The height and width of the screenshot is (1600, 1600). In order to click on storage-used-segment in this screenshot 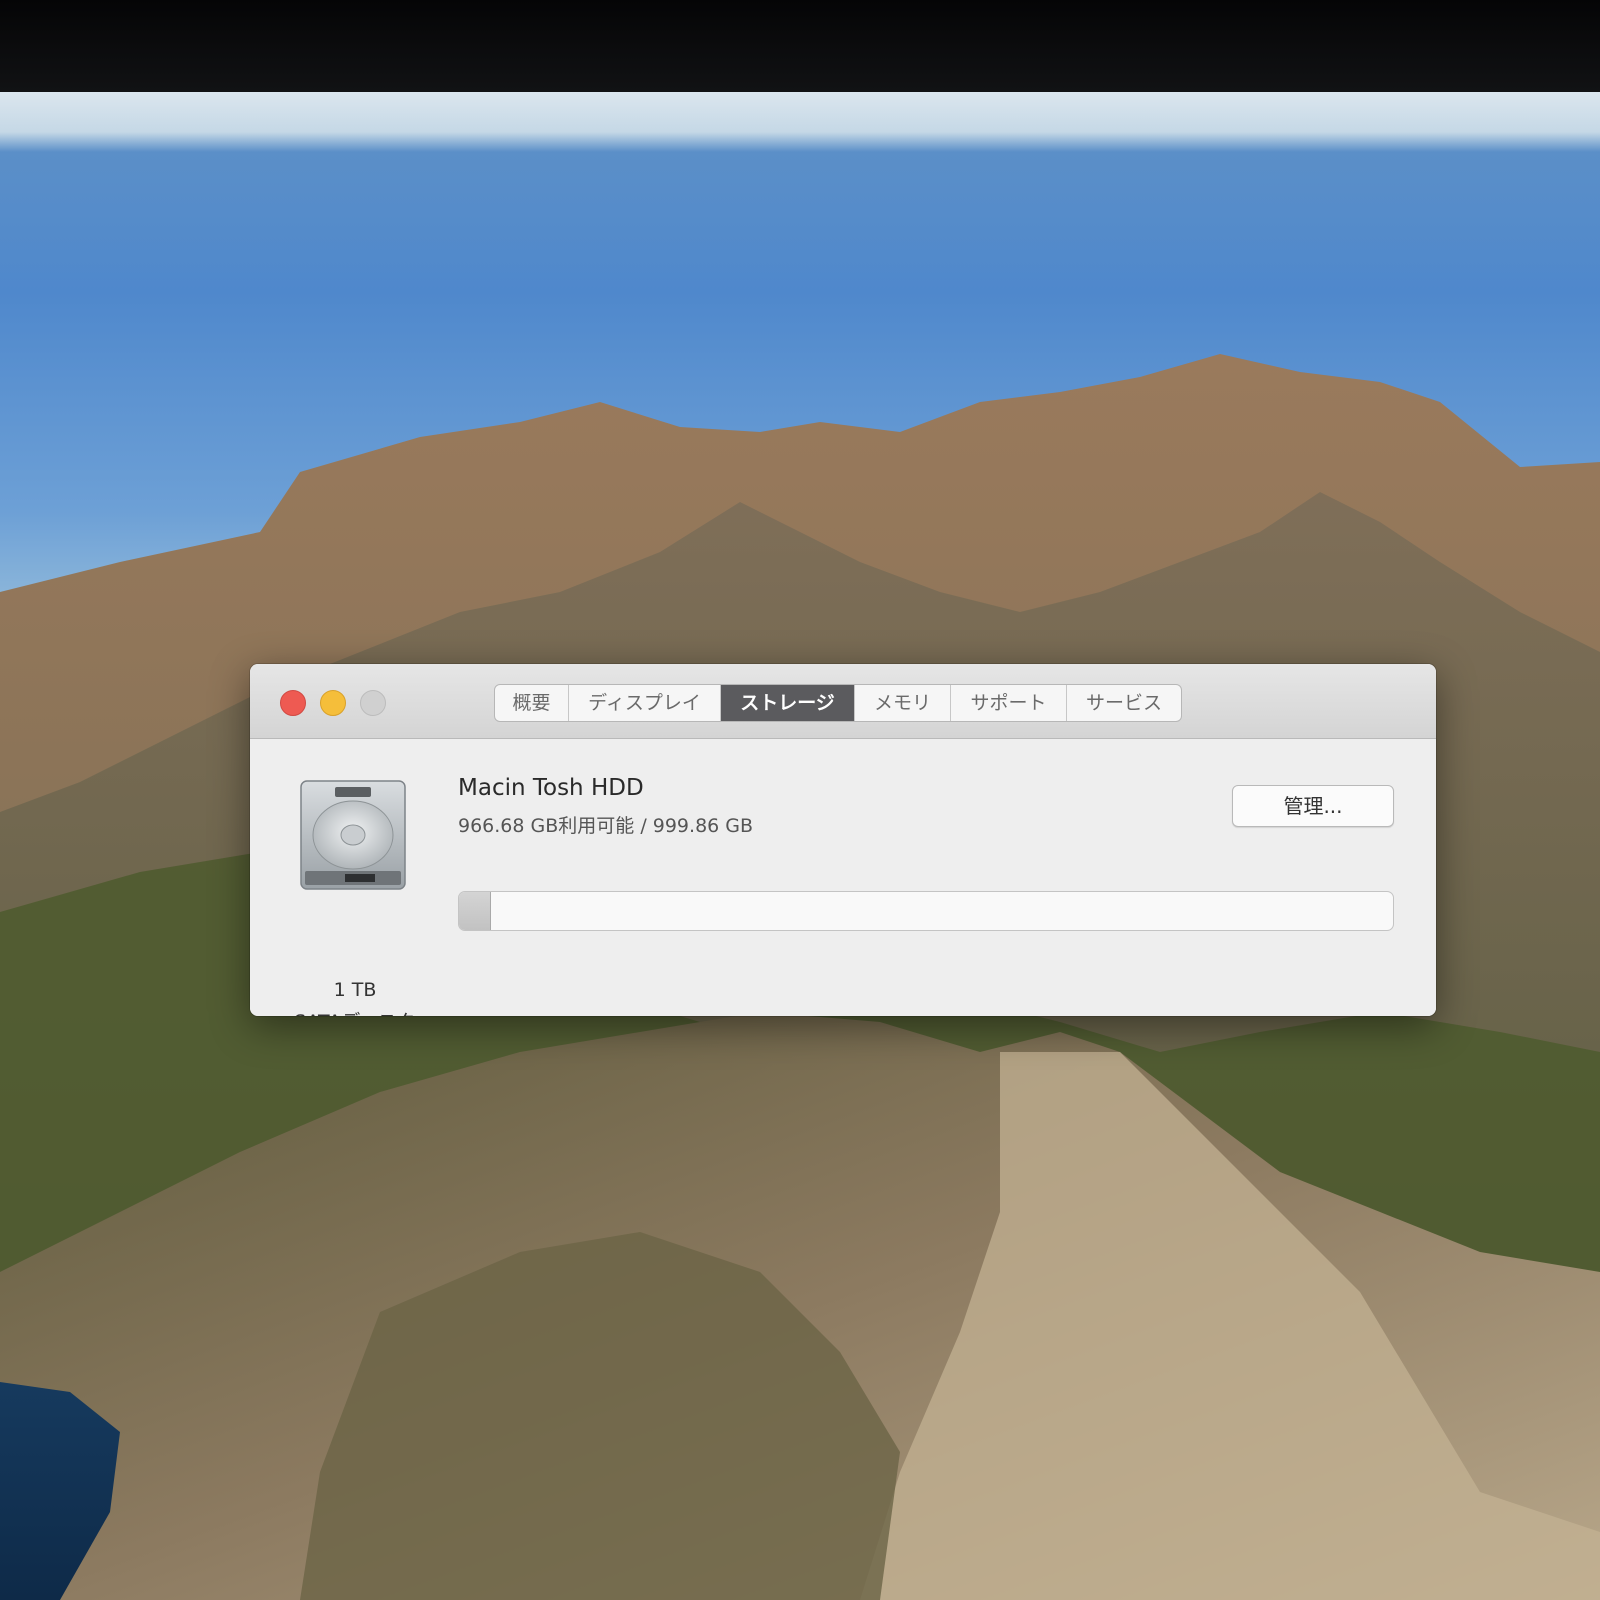, I will do `click(475, 911)`.